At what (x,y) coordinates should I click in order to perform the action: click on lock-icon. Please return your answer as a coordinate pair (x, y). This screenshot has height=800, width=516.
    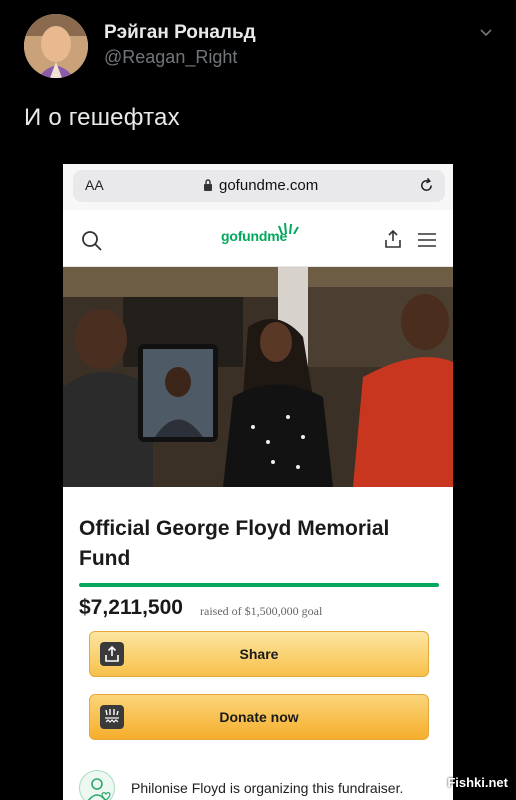
    Looking at the image, I should click on (208, 185).